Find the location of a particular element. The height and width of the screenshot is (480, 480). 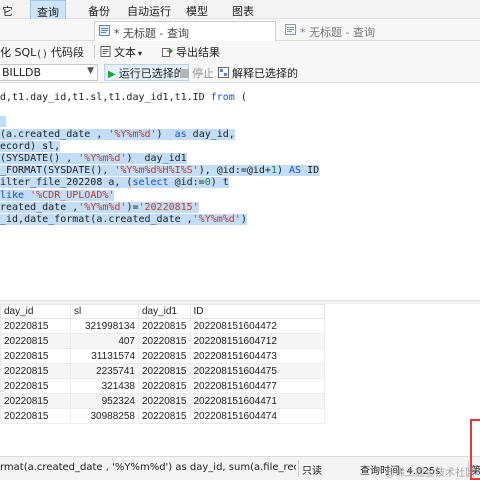

table-cell: 952324 is located at coordinates (104, 401).